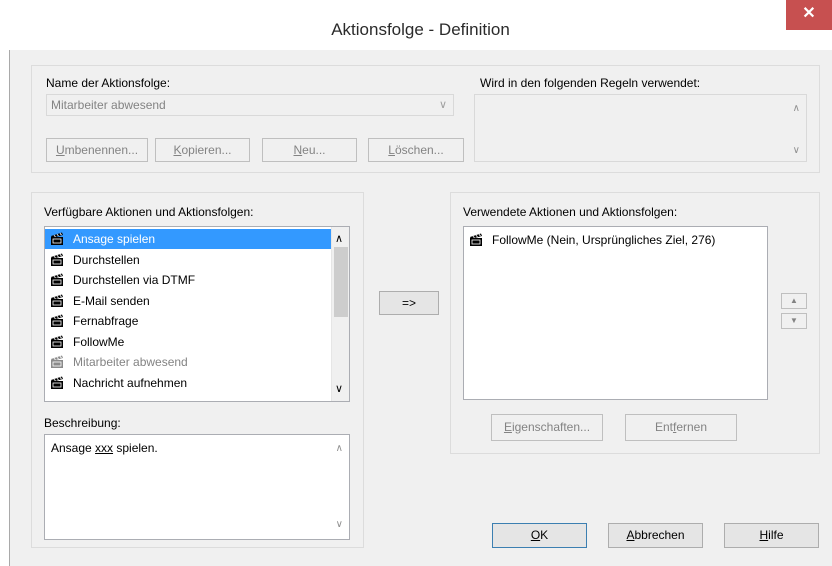 The height and width of the screenshot is (566, 832). What do you see at coordinates (197, 280) in the screenshot?
I see `available-list-item: Durchstellen via DTMF` at bounding box center [197, 280].